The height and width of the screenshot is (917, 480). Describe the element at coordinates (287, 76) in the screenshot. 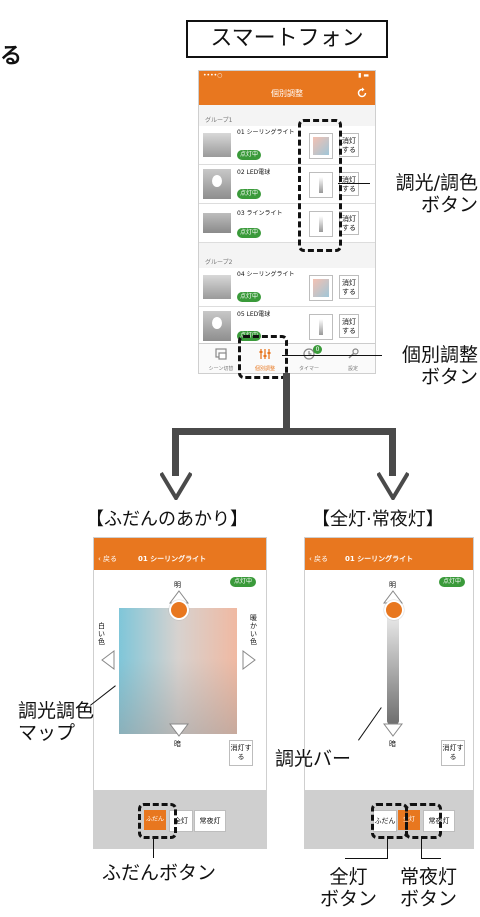

I see `status-bar: ••••○ ▮ ▬` at that location.